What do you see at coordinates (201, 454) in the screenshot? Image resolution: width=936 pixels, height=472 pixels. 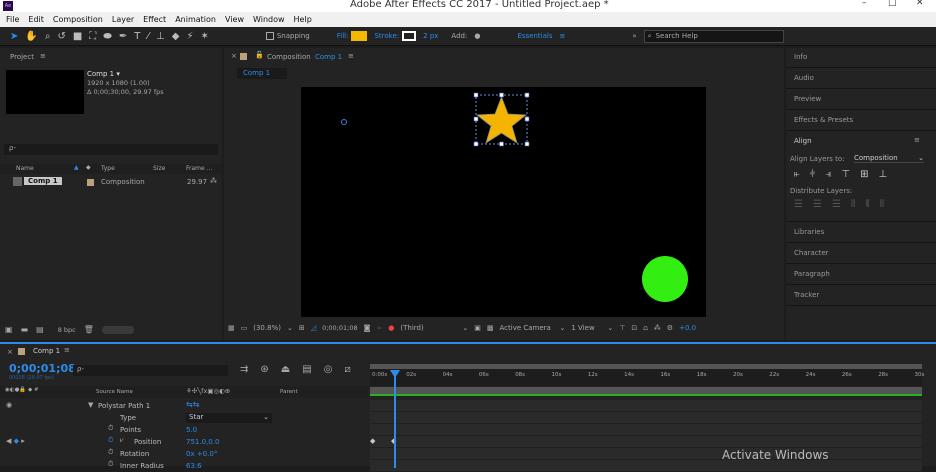 I see `property-value: 0x +0.0°` at bounding box center [201, 454].